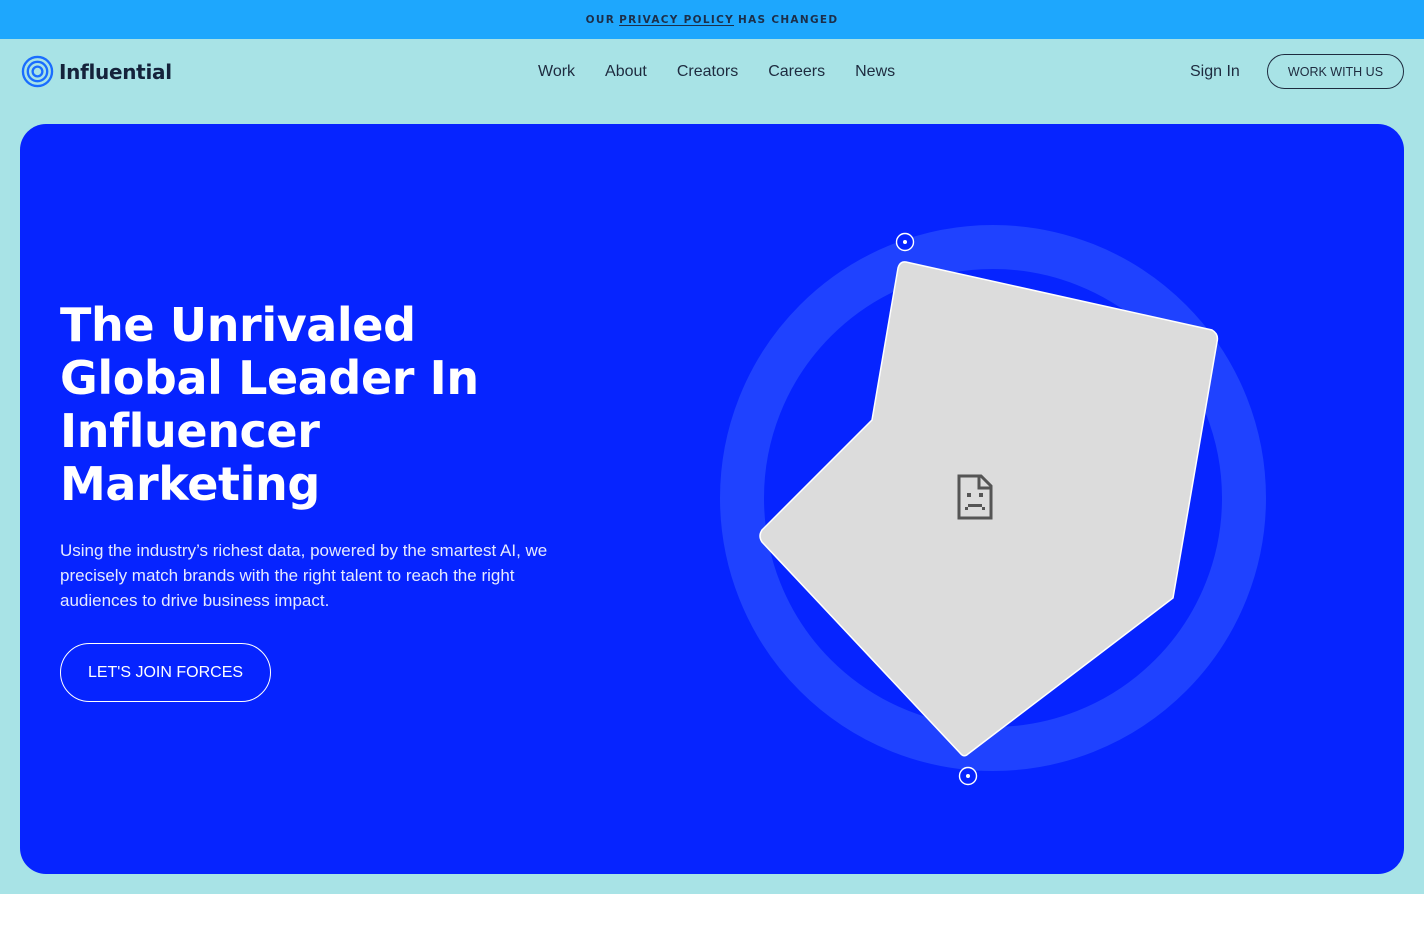 Image resolution: width=1424 pixels, height=933 pixels. I want to click on nav-item-creators: Creators, so click(707, 72).